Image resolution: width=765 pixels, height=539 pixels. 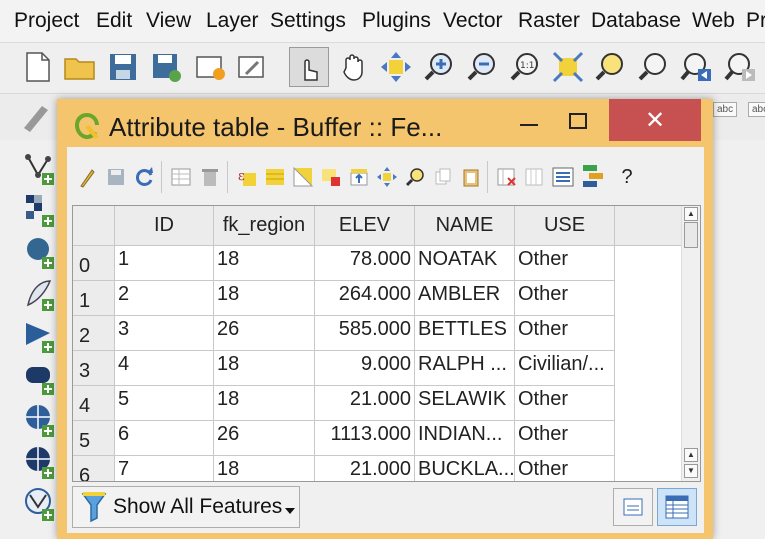 I want to click on menu-web: Web, so click(x=713, y=21).